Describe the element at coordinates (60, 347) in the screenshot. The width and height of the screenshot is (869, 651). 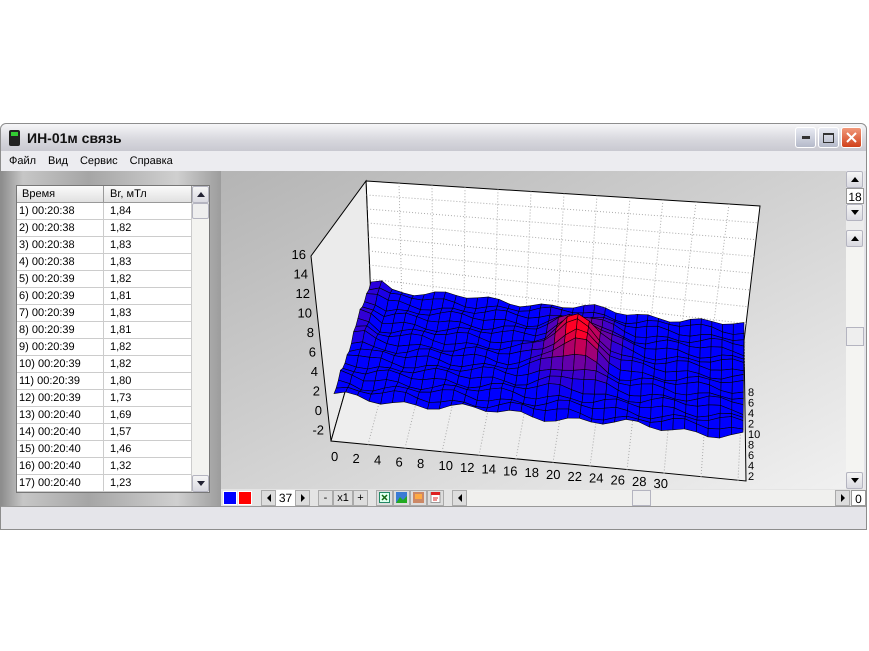
I see `table-cell: 9) 00:20:39` at that location.